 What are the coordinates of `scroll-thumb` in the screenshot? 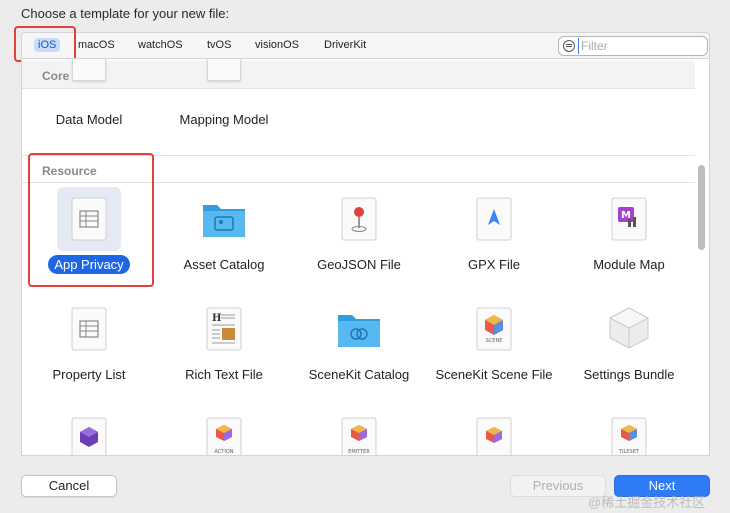 It's located at (701, 207).